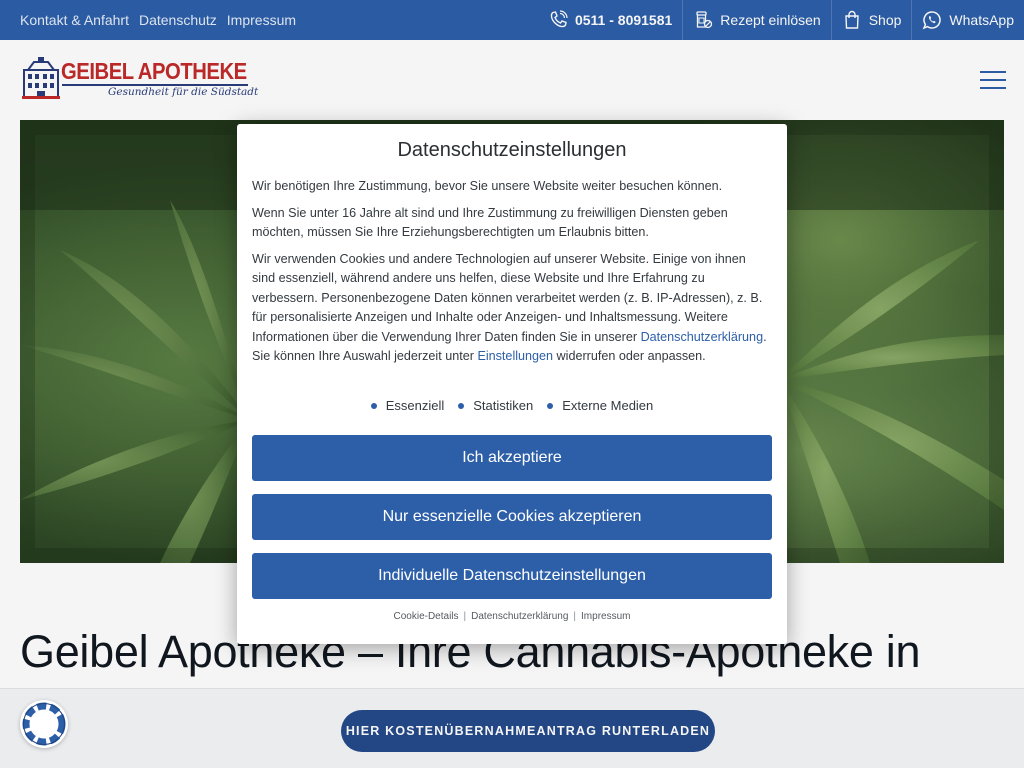 Image resolution: width=1024 pixels, height=768 pixels. I want to click on category-statistics: Statistiken, so click(495, 405).